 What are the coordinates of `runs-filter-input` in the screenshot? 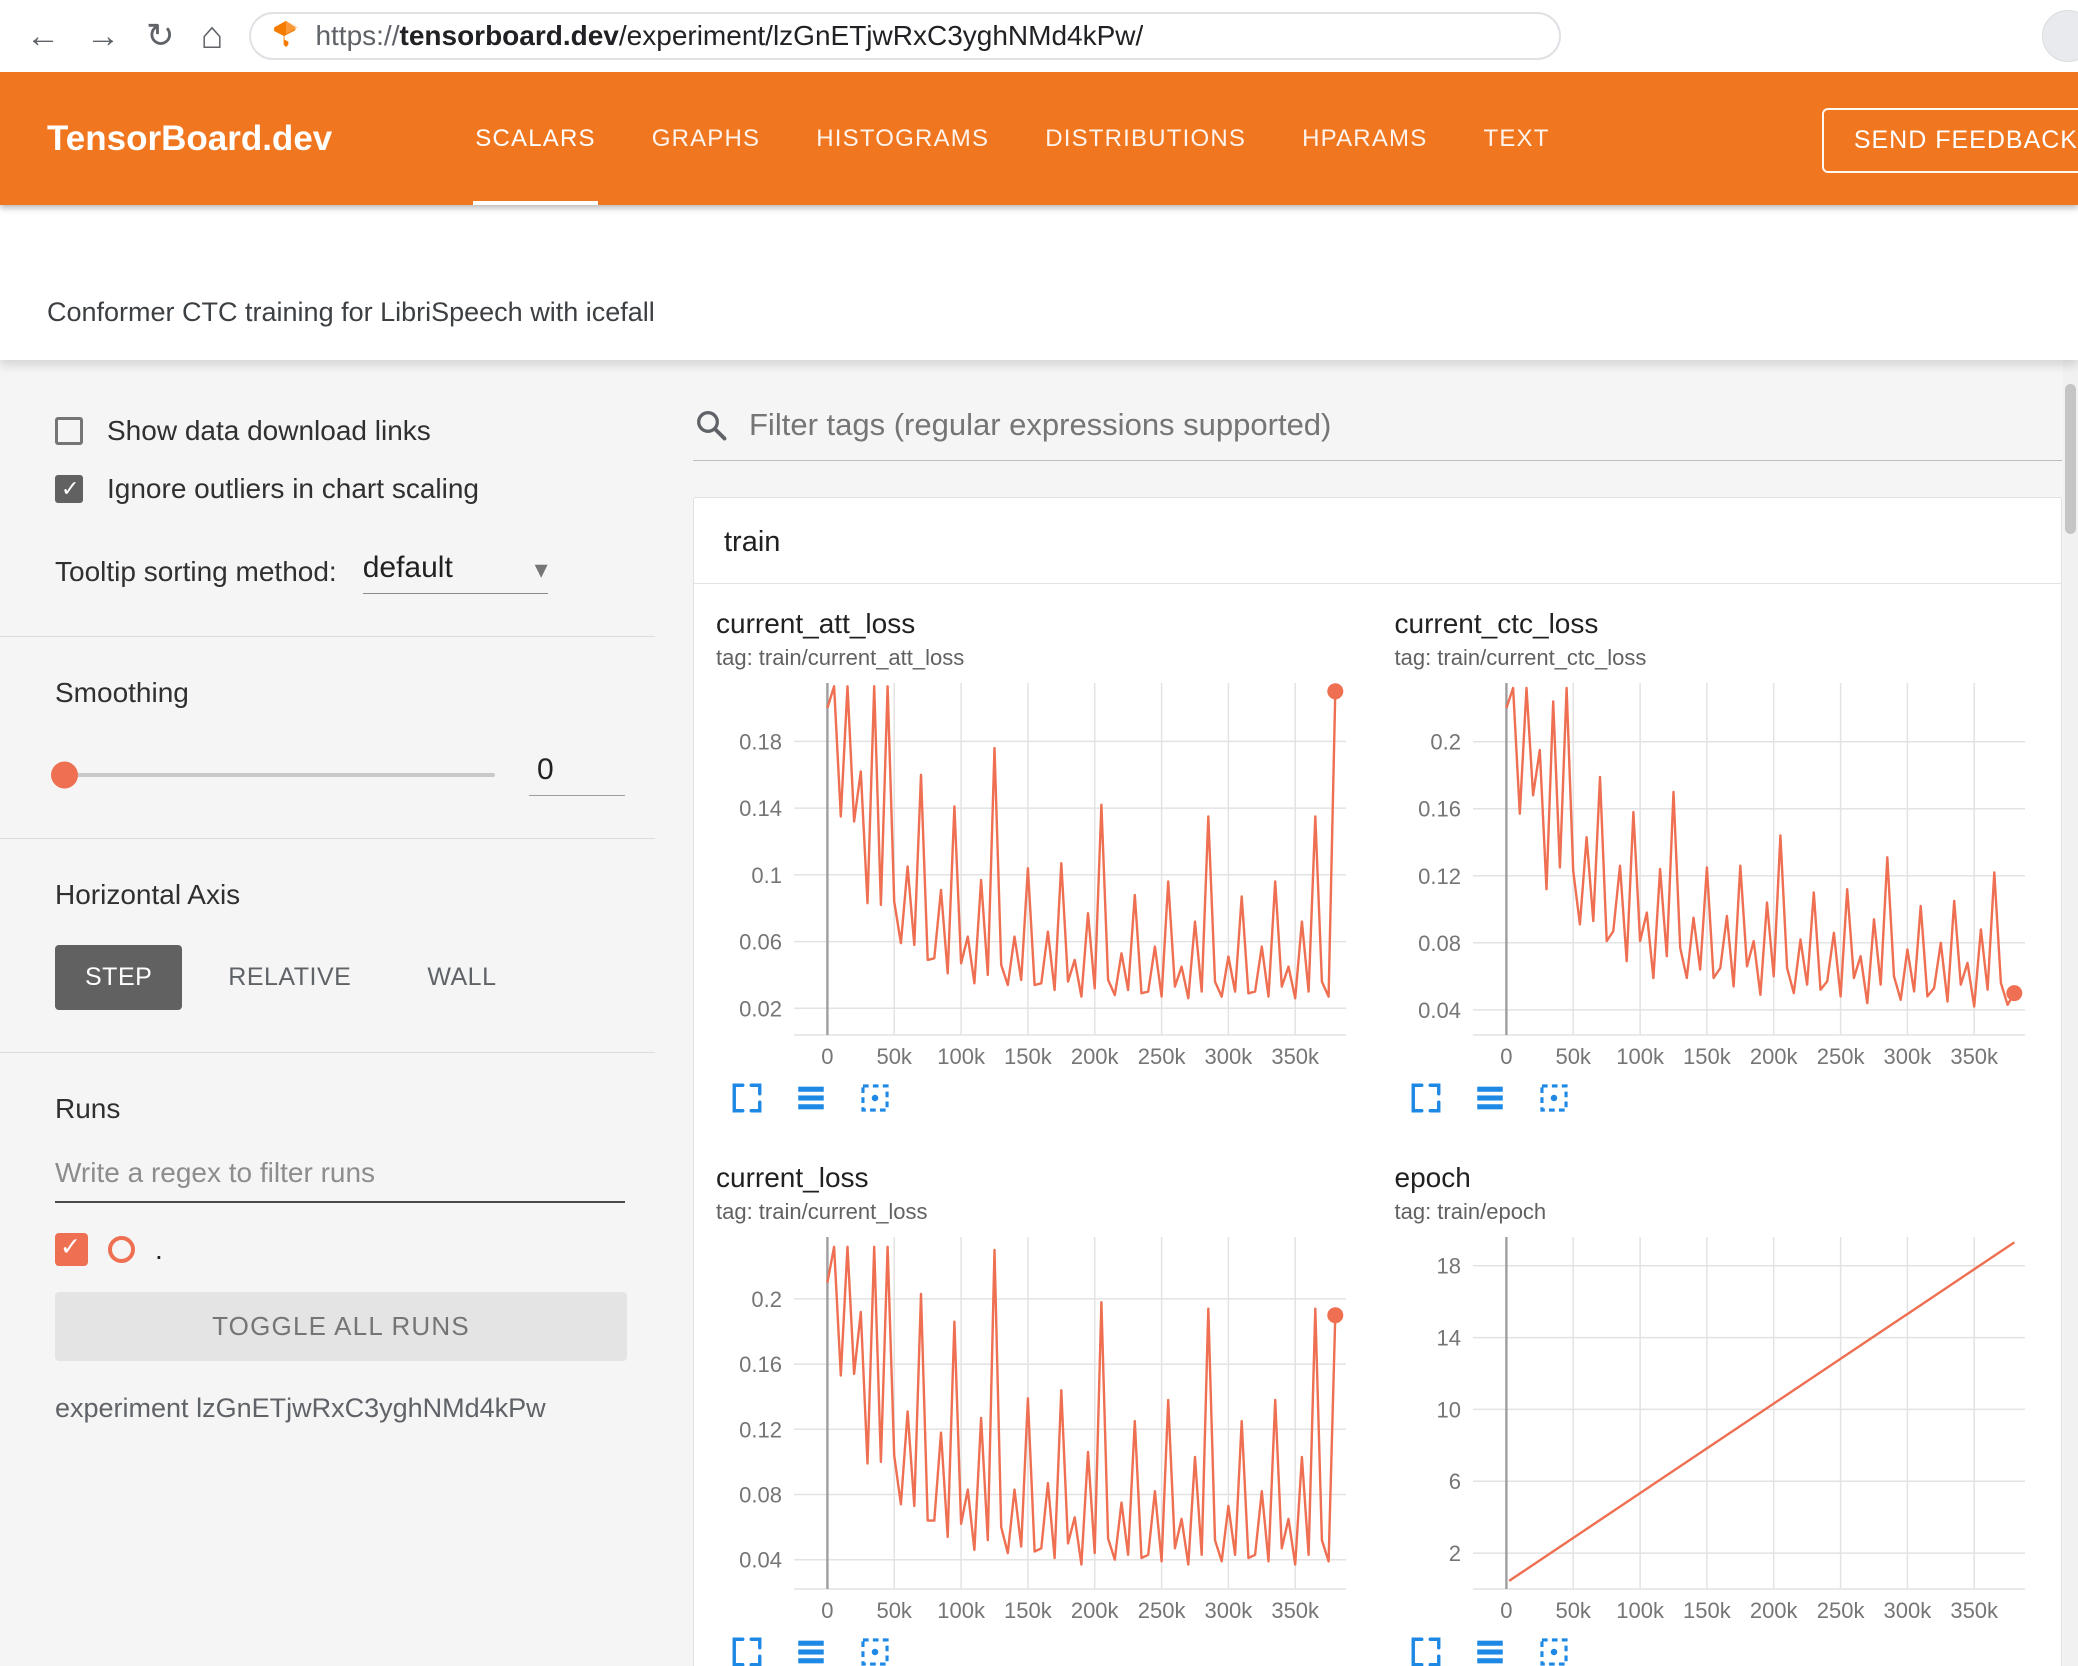 It's located at (340, 1173).